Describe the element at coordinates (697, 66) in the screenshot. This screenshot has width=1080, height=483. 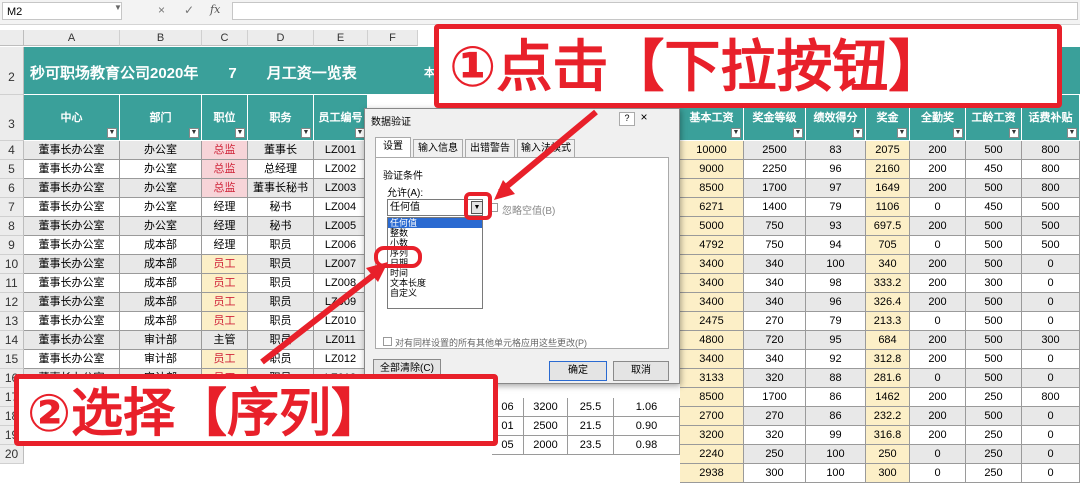
I see `step1-text: ①点击【下拉按钮】` at that location.